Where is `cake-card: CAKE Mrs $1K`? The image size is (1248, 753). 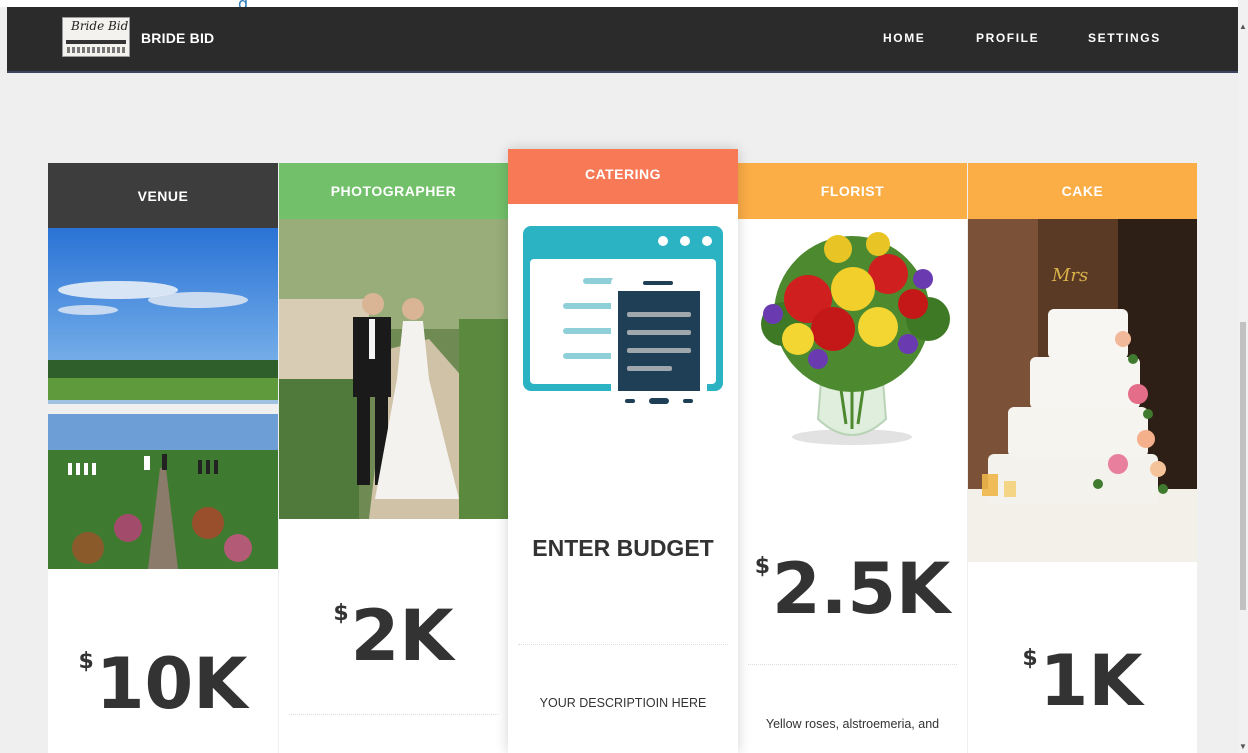 cake-card: CAKE Mrs $1K is located at coordinates (1082, 458).